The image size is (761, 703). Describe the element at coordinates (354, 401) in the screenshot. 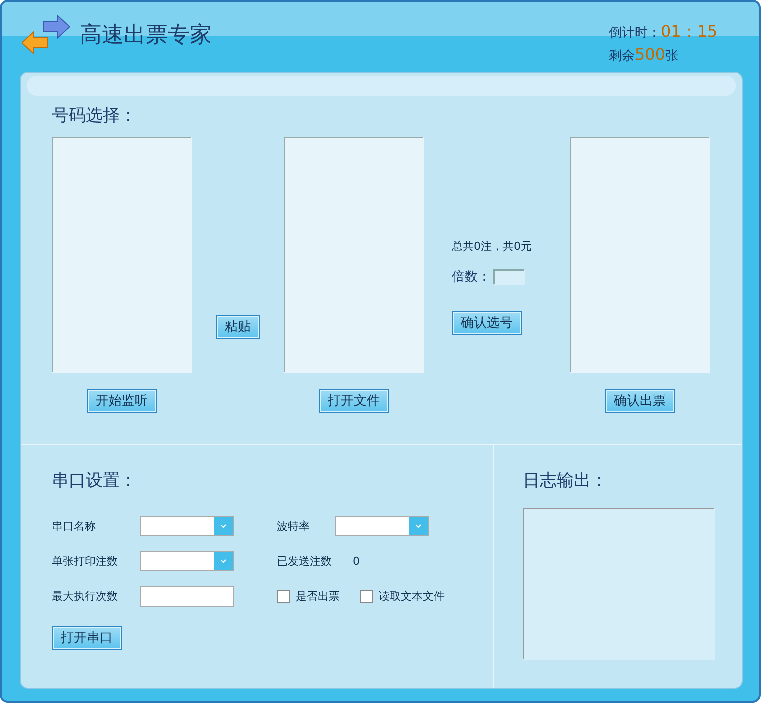

I see `open-file-button: 打开文件` at that location.